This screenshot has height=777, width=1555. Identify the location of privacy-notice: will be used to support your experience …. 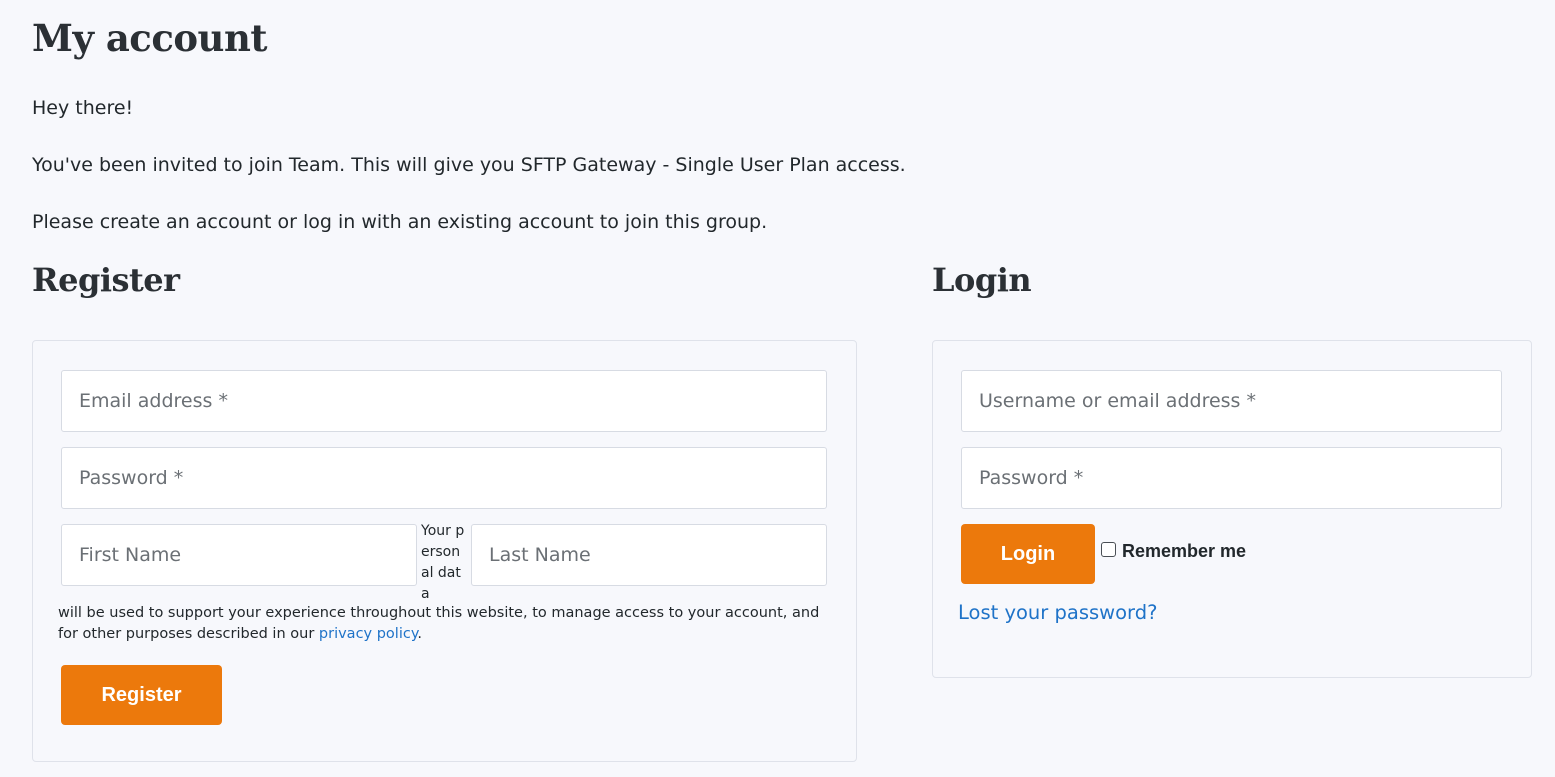
(448, 624).